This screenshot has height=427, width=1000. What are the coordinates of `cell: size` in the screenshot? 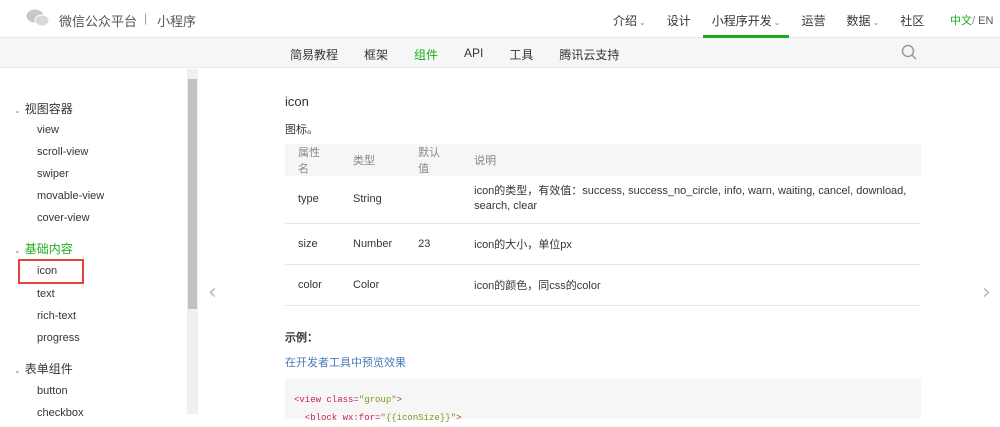 It's located at (312, 244).